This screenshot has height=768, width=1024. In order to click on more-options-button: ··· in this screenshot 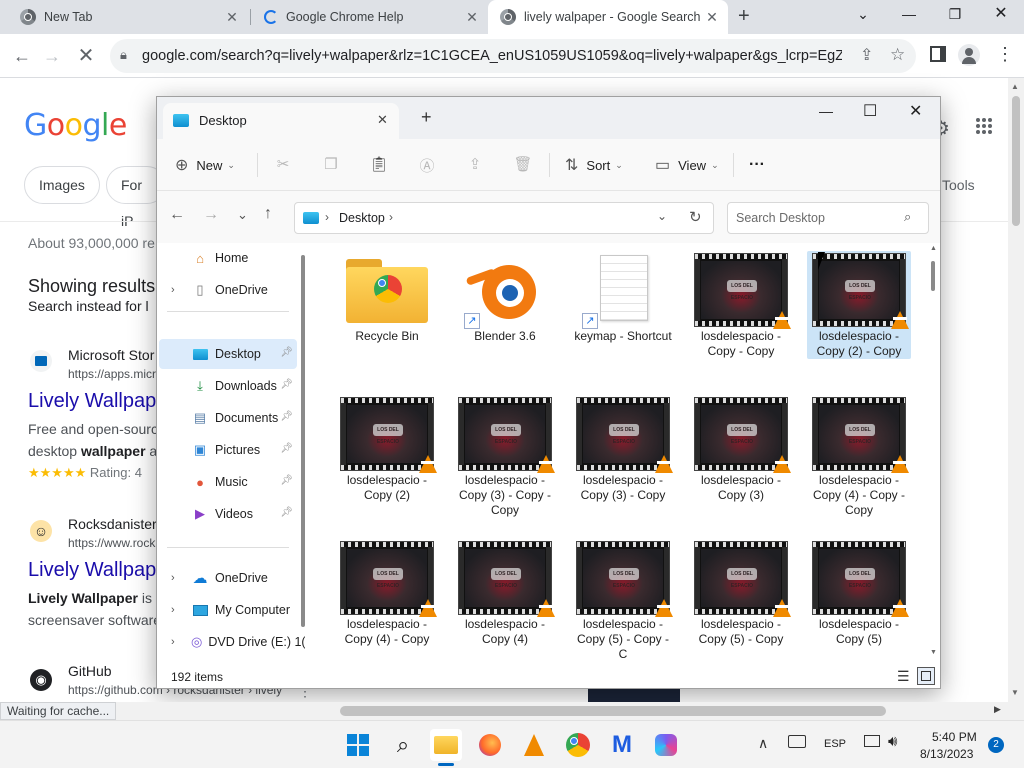, I will do `click(757, 165)`.